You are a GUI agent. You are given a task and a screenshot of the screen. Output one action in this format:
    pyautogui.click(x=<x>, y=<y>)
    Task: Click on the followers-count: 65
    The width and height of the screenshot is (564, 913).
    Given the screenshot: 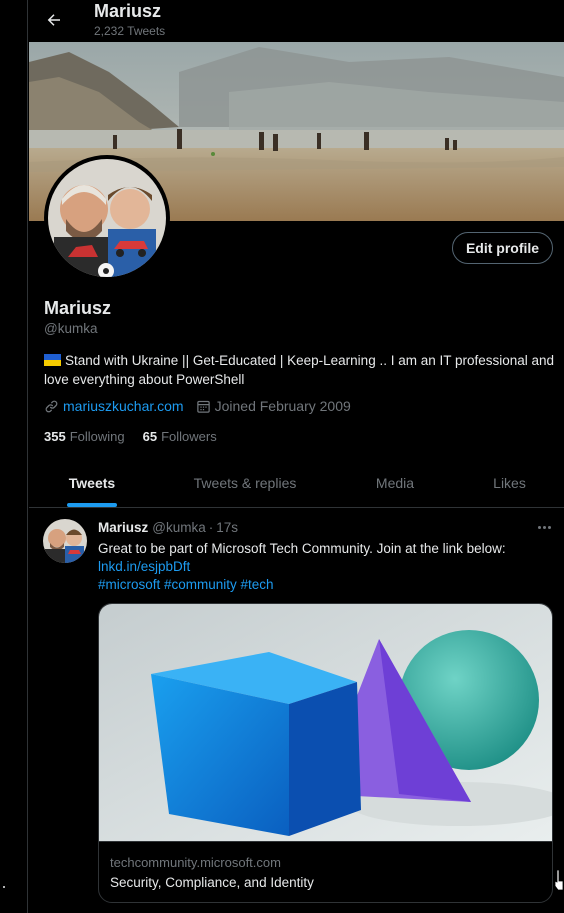 What is the action you would take?
    pyautogui.click(x=150, y=436)
    